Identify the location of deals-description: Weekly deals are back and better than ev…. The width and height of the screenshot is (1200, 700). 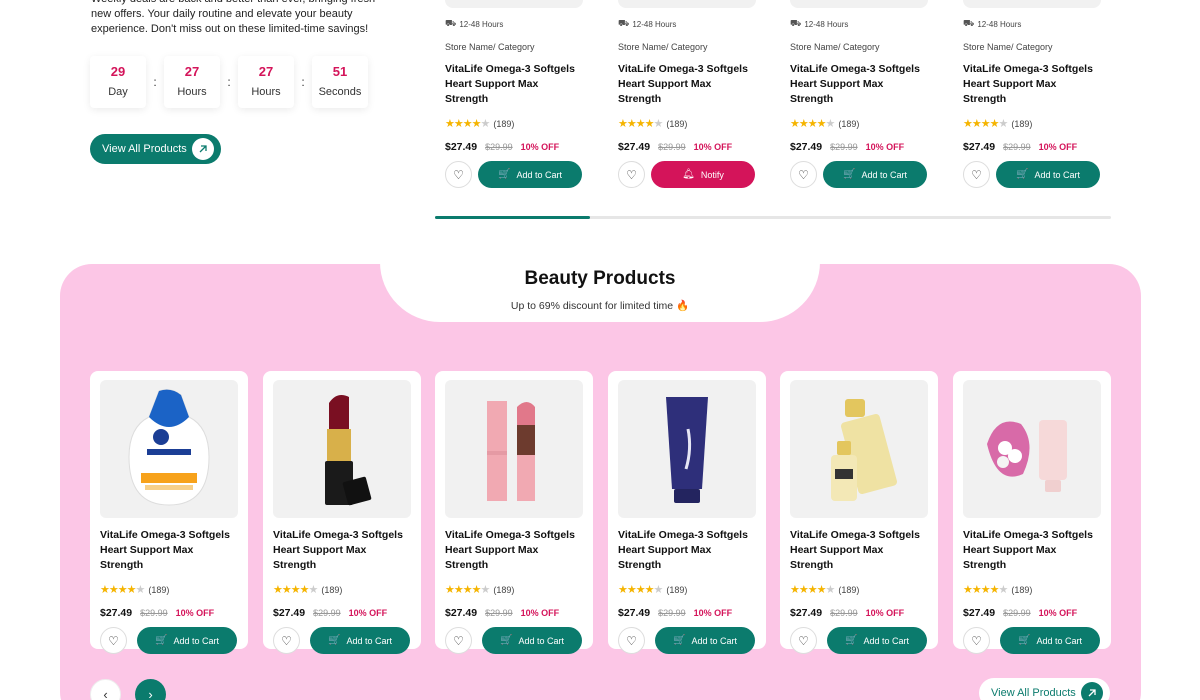
(233, 17).